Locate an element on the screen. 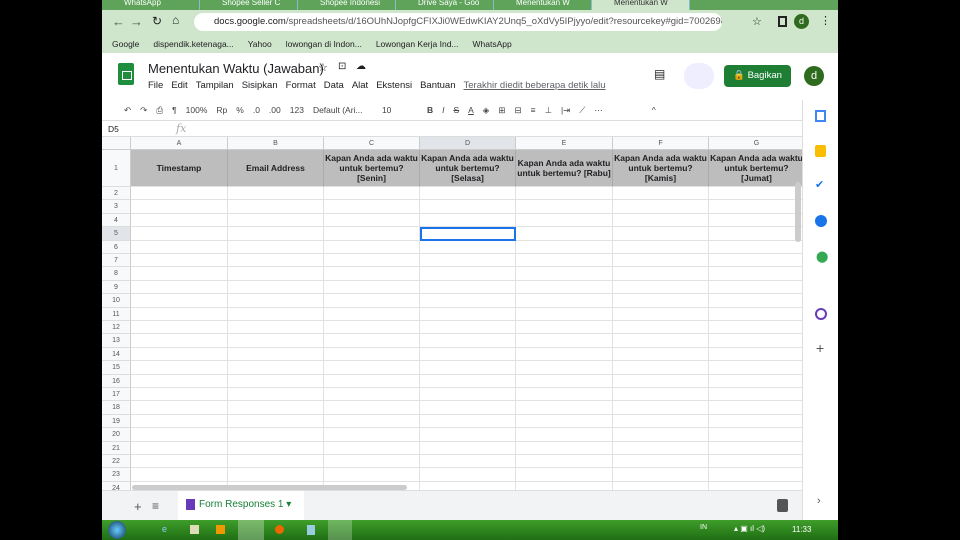 The width and height of the screenshot is (960, 540). more-button: ⋯ is located at coordinates (598, 110).